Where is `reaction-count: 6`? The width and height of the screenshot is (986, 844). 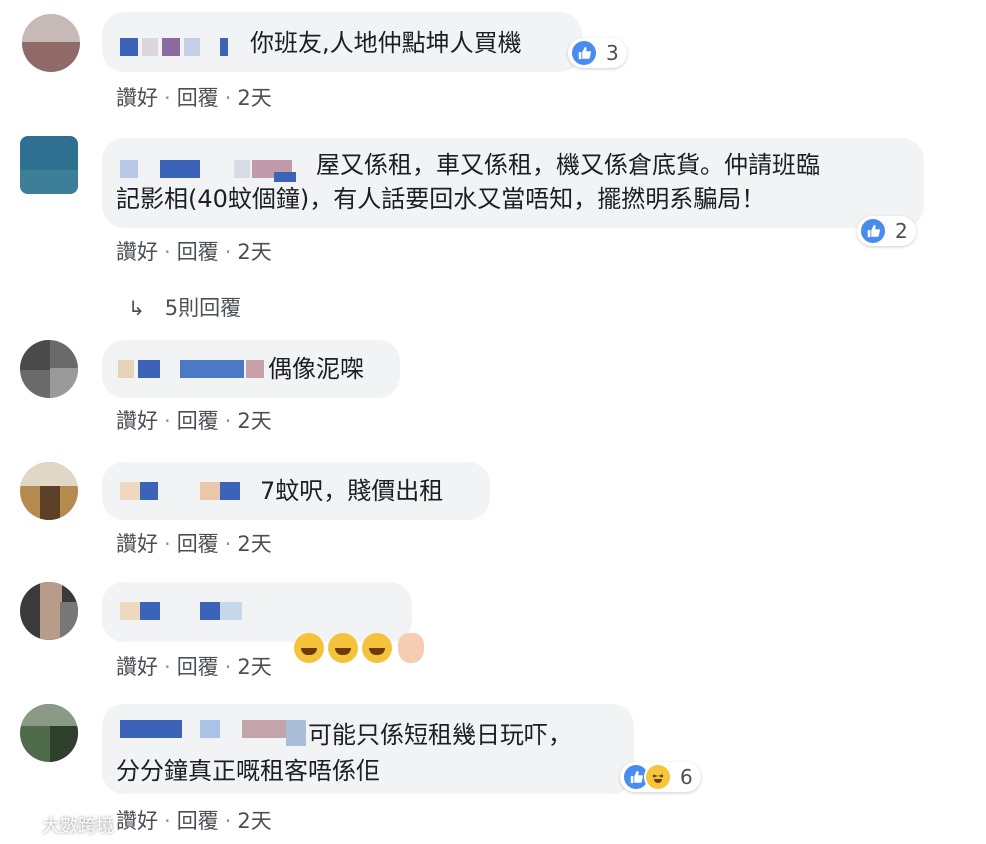 reaction-count: 6 is located at coordinates (686, 777).